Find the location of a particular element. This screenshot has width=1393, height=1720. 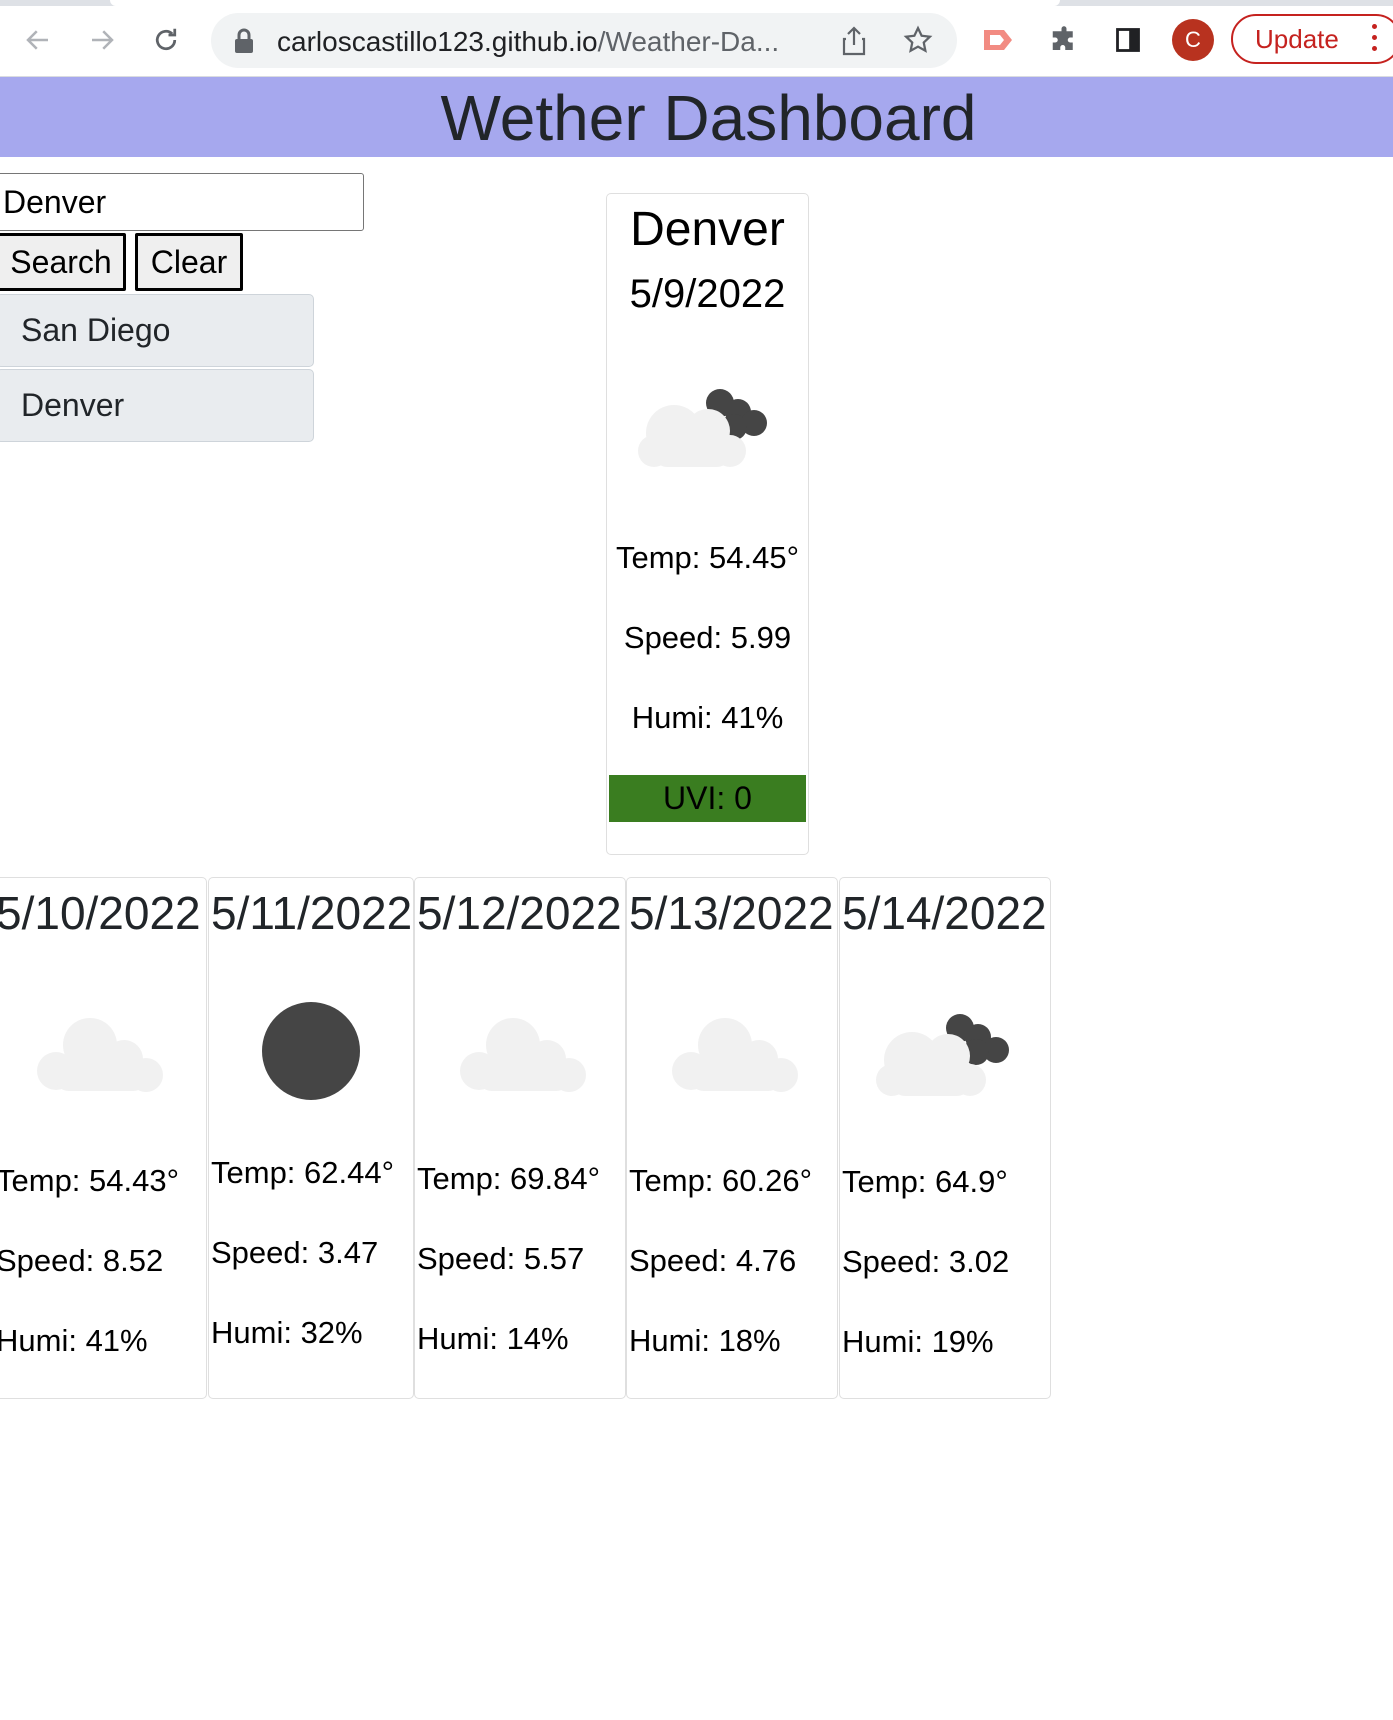

profile-avatar: C is located at coordinates (1193, 40).